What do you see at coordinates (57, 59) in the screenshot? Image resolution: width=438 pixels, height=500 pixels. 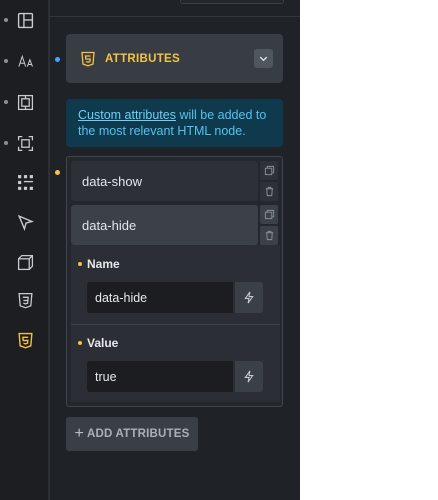 I see `section-indicator-dot` at bounding box center [57, 59].